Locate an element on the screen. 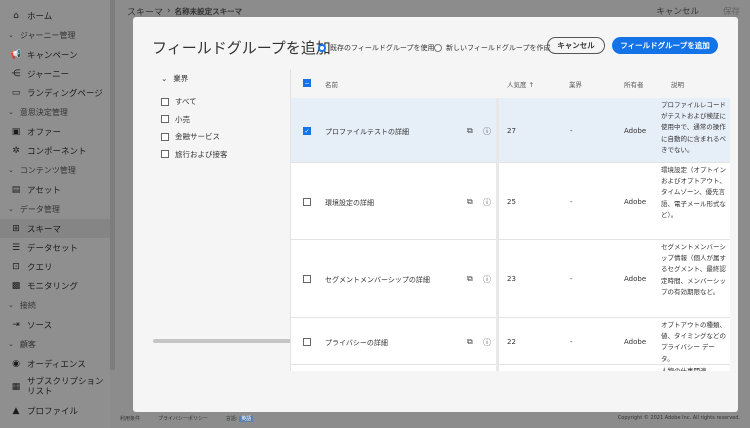 The width and height of the screenshot is (750, 428). profile-icon: ▲ is located at coordinates (16, 410).